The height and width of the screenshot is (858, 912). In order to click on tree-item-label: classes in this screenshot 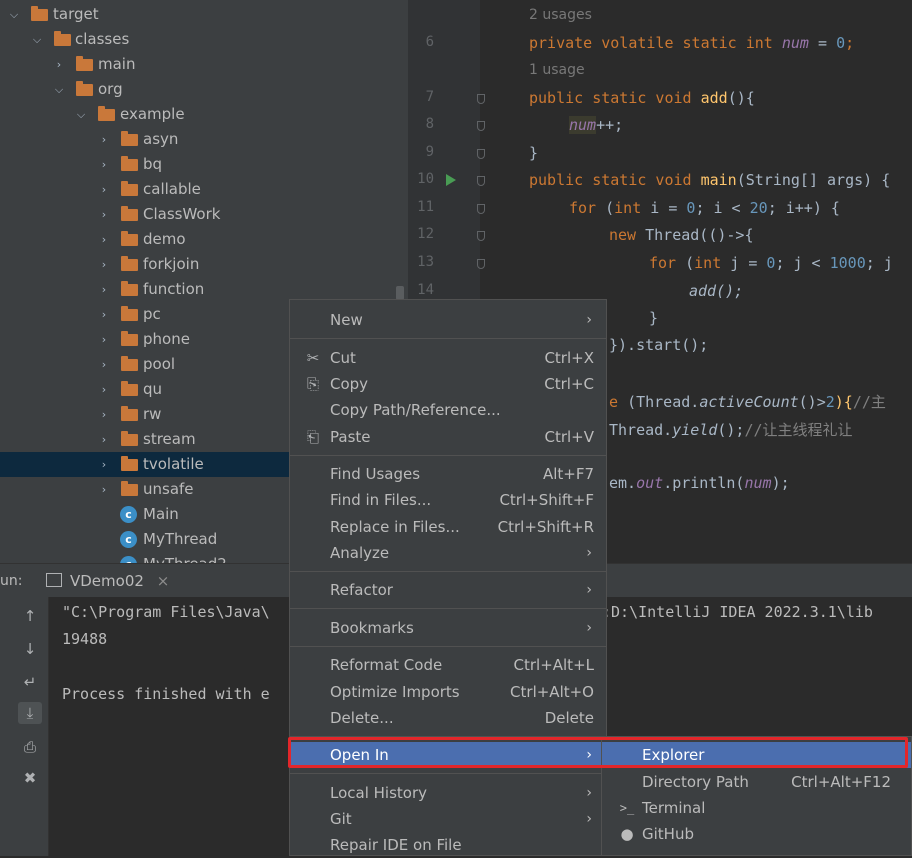, I will do `click(102, 39)`.